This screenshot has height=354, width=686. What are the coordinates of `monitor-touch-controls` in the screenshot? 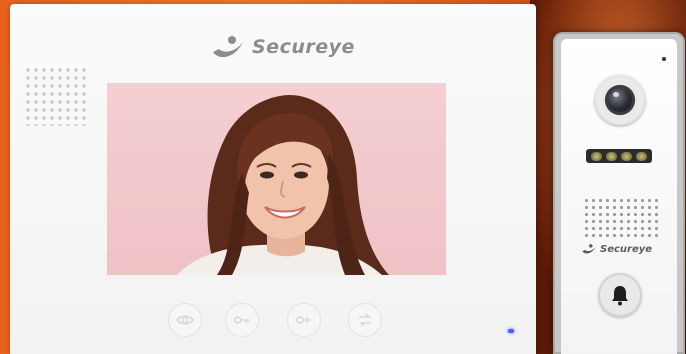 It's located at (283, 320).